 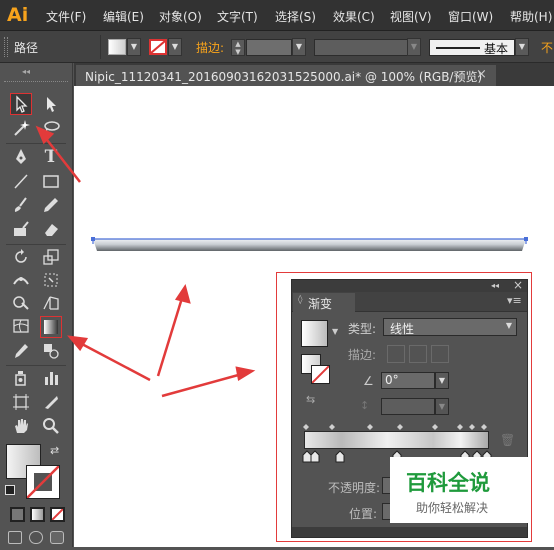 What do you see at coordinates (37, 514) in the screenshot?
I see `gradient-mode-icon` at bounding box center [37, 514].